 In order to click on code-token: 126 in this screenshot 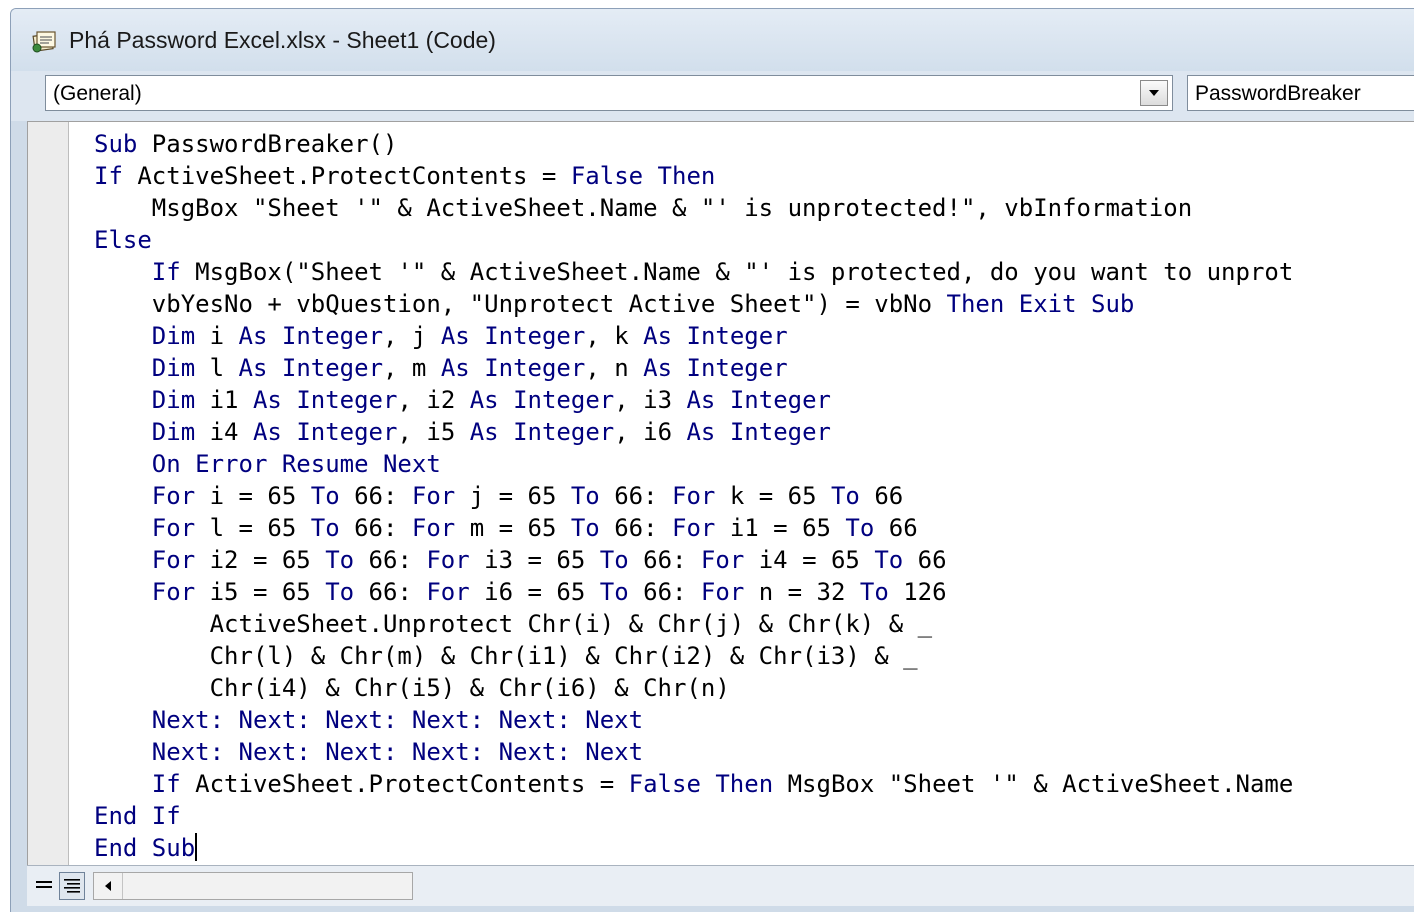, I will do `click(917, 592)`.